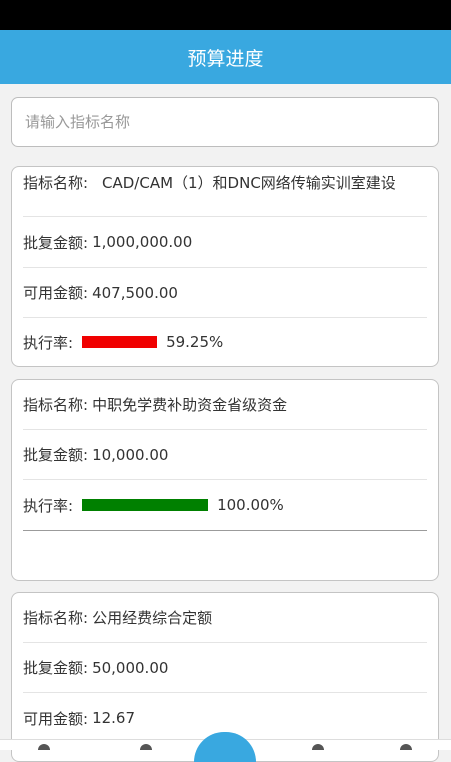 The height and width of the screenshot is (762, 451). I want to click on app-header: 预算进度, so click(225, 57).